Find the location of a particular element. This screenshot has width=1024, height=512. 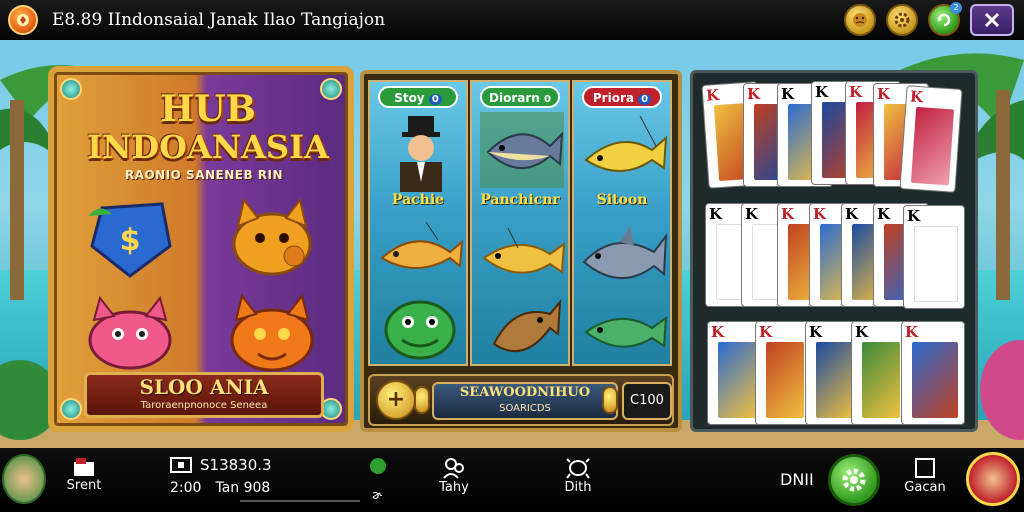

reel-column-3: Priora 0 Sitoon is located at coordinates (622, 223).